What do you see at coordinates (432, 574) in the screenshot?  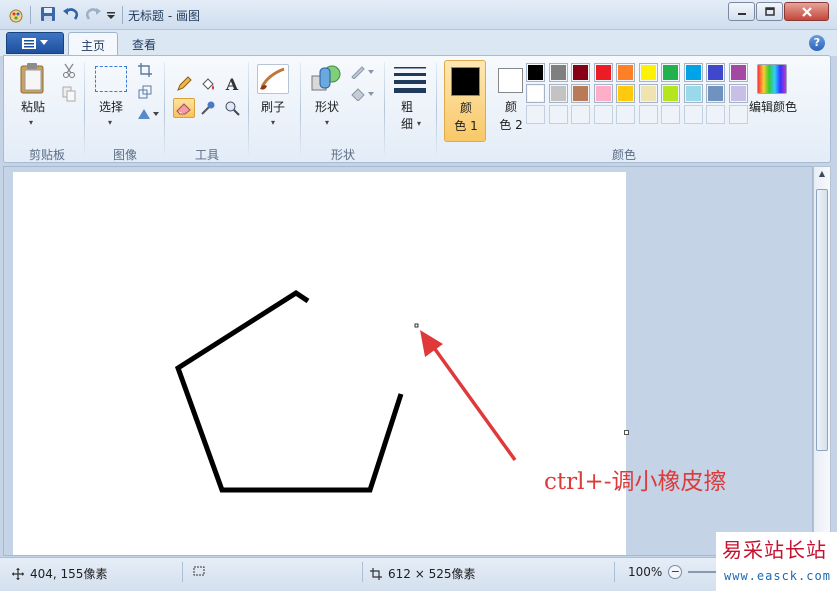 I see `image-size-text: 612 × 525像素` at bounding box center [432, 574].